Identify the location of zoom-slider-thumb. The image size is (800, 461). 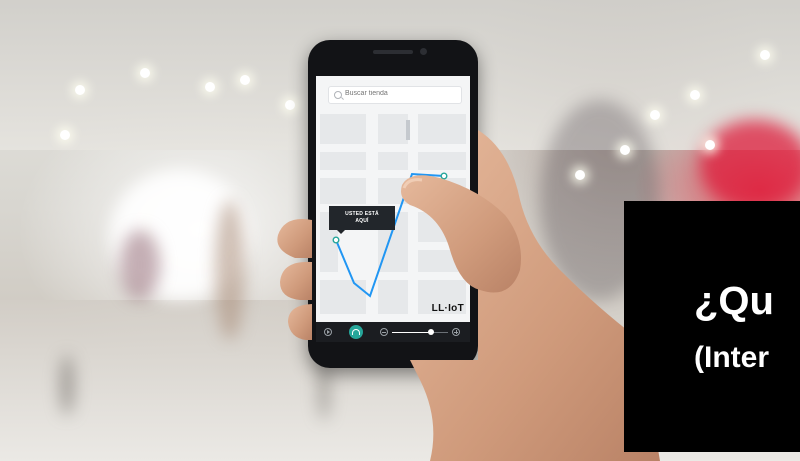
(431, 332).